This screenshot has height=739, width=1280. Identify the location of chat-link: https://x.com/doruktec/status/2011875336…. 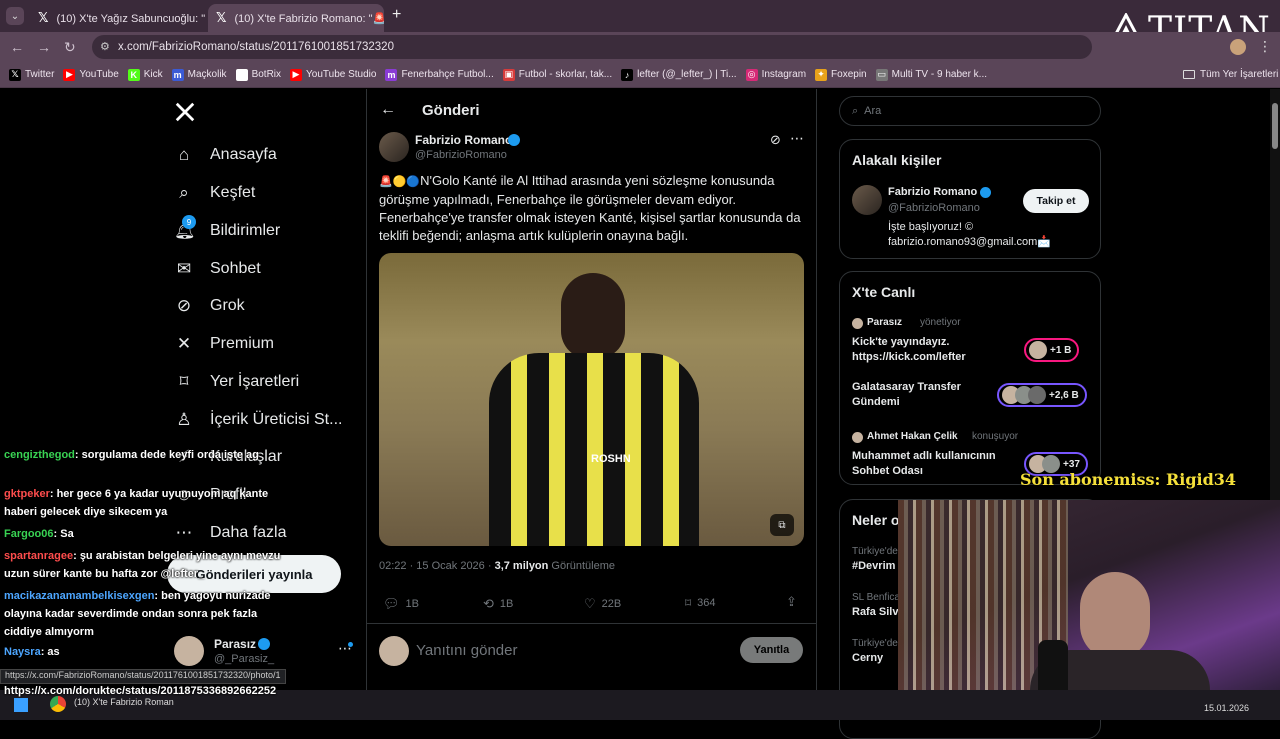
(145, 691).